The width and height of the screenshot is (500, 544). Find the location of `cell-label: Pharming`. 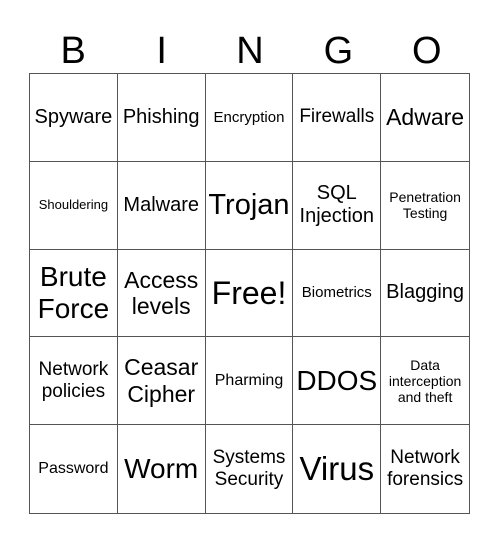

cell-label: Pharming is located at coordinates (249, 380).